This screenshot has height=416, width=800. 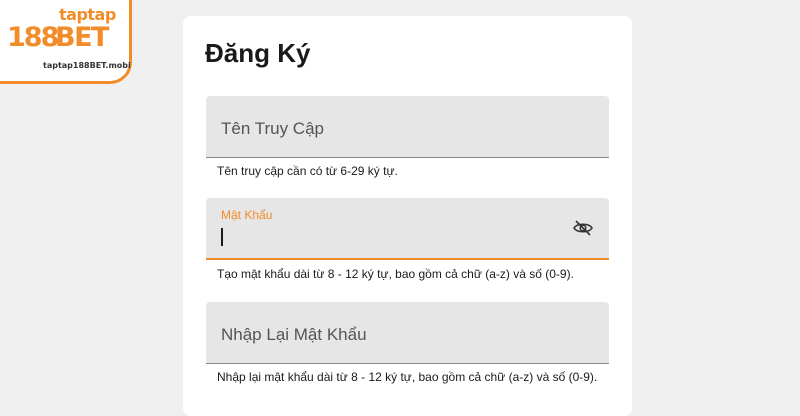 I want to click on logo-brand-number: 188, so click(x=33, y=37).